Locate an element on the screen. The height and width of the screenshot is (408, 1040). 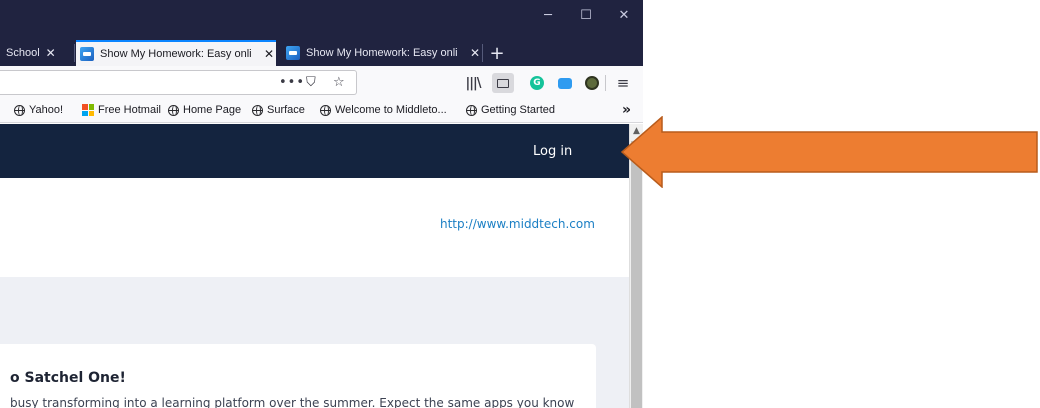
address-bar: ••• ⛉ ☆ is located at coordinates (178, 82).